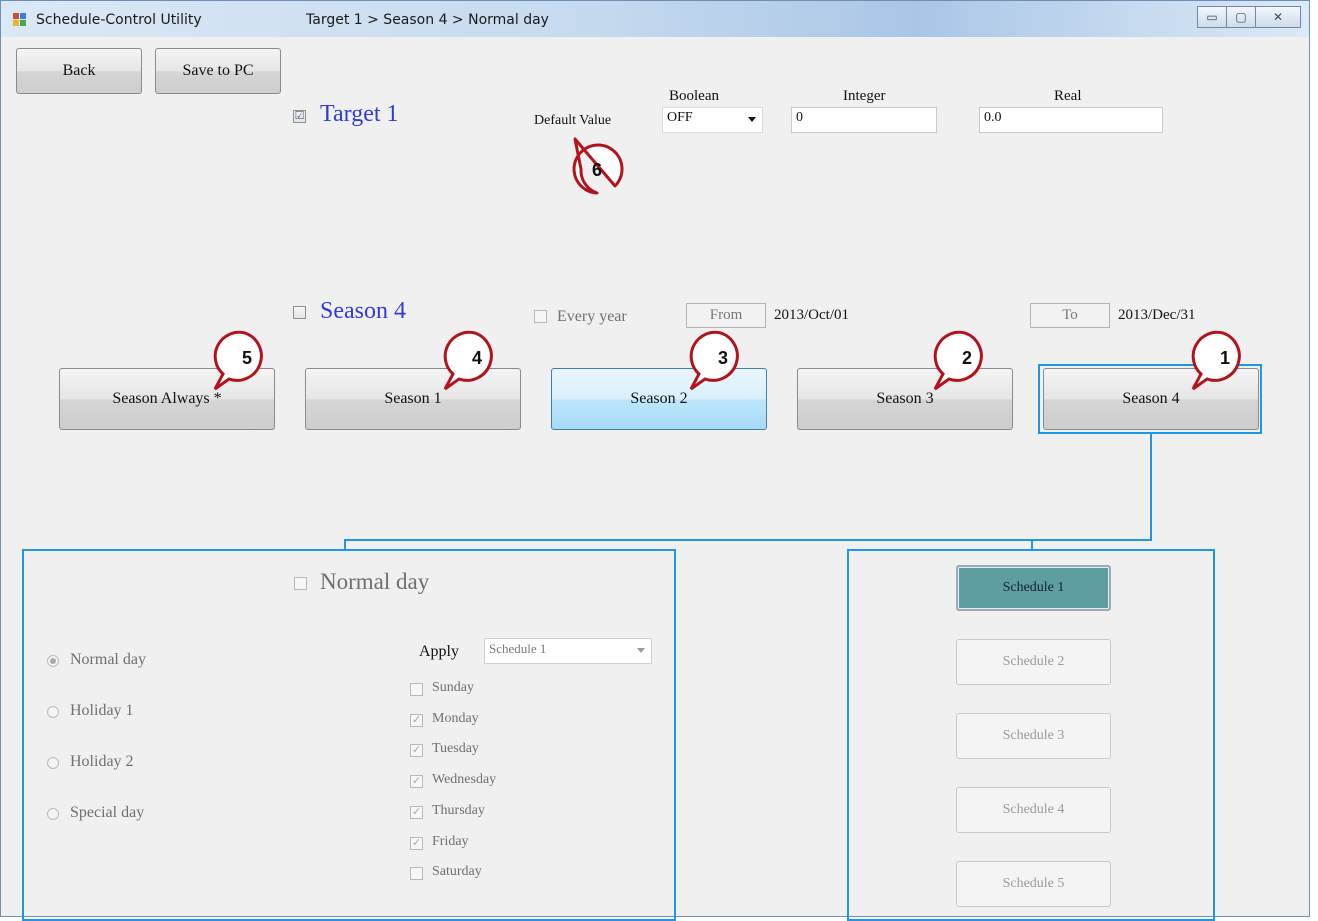 This screenshot has height=921, width=1318. Describe the element at coordinates (1212, 17) in the screenshot. I see `minimize-button: ▭` at that location.